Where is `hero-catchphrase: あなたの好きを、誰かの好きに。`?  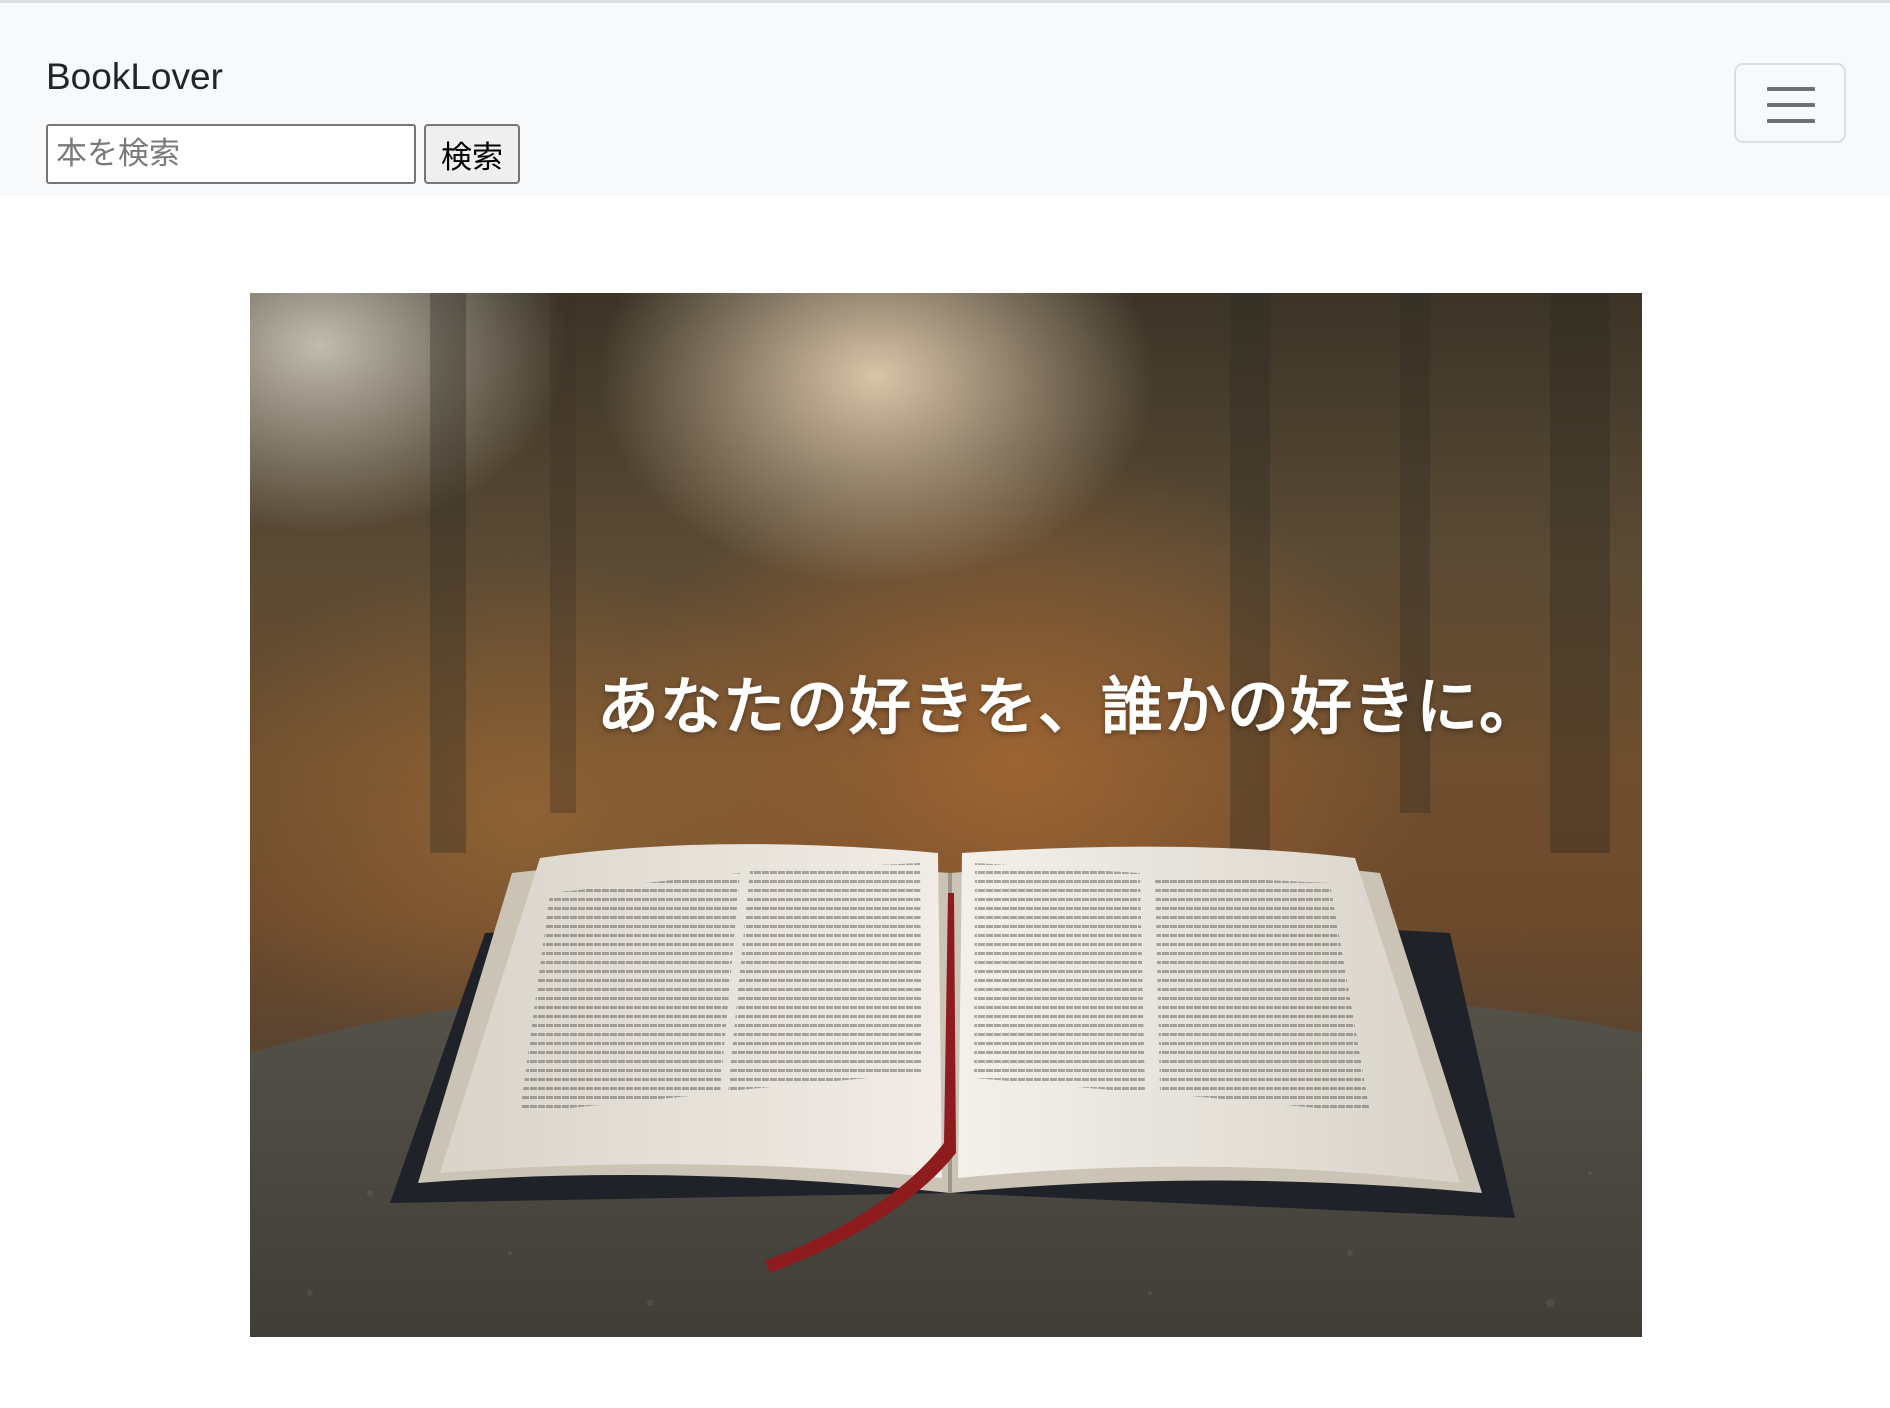
hero-catchphrase: あなたの好きを、誰かの好きに。 is located at coordinates (1069, 706).